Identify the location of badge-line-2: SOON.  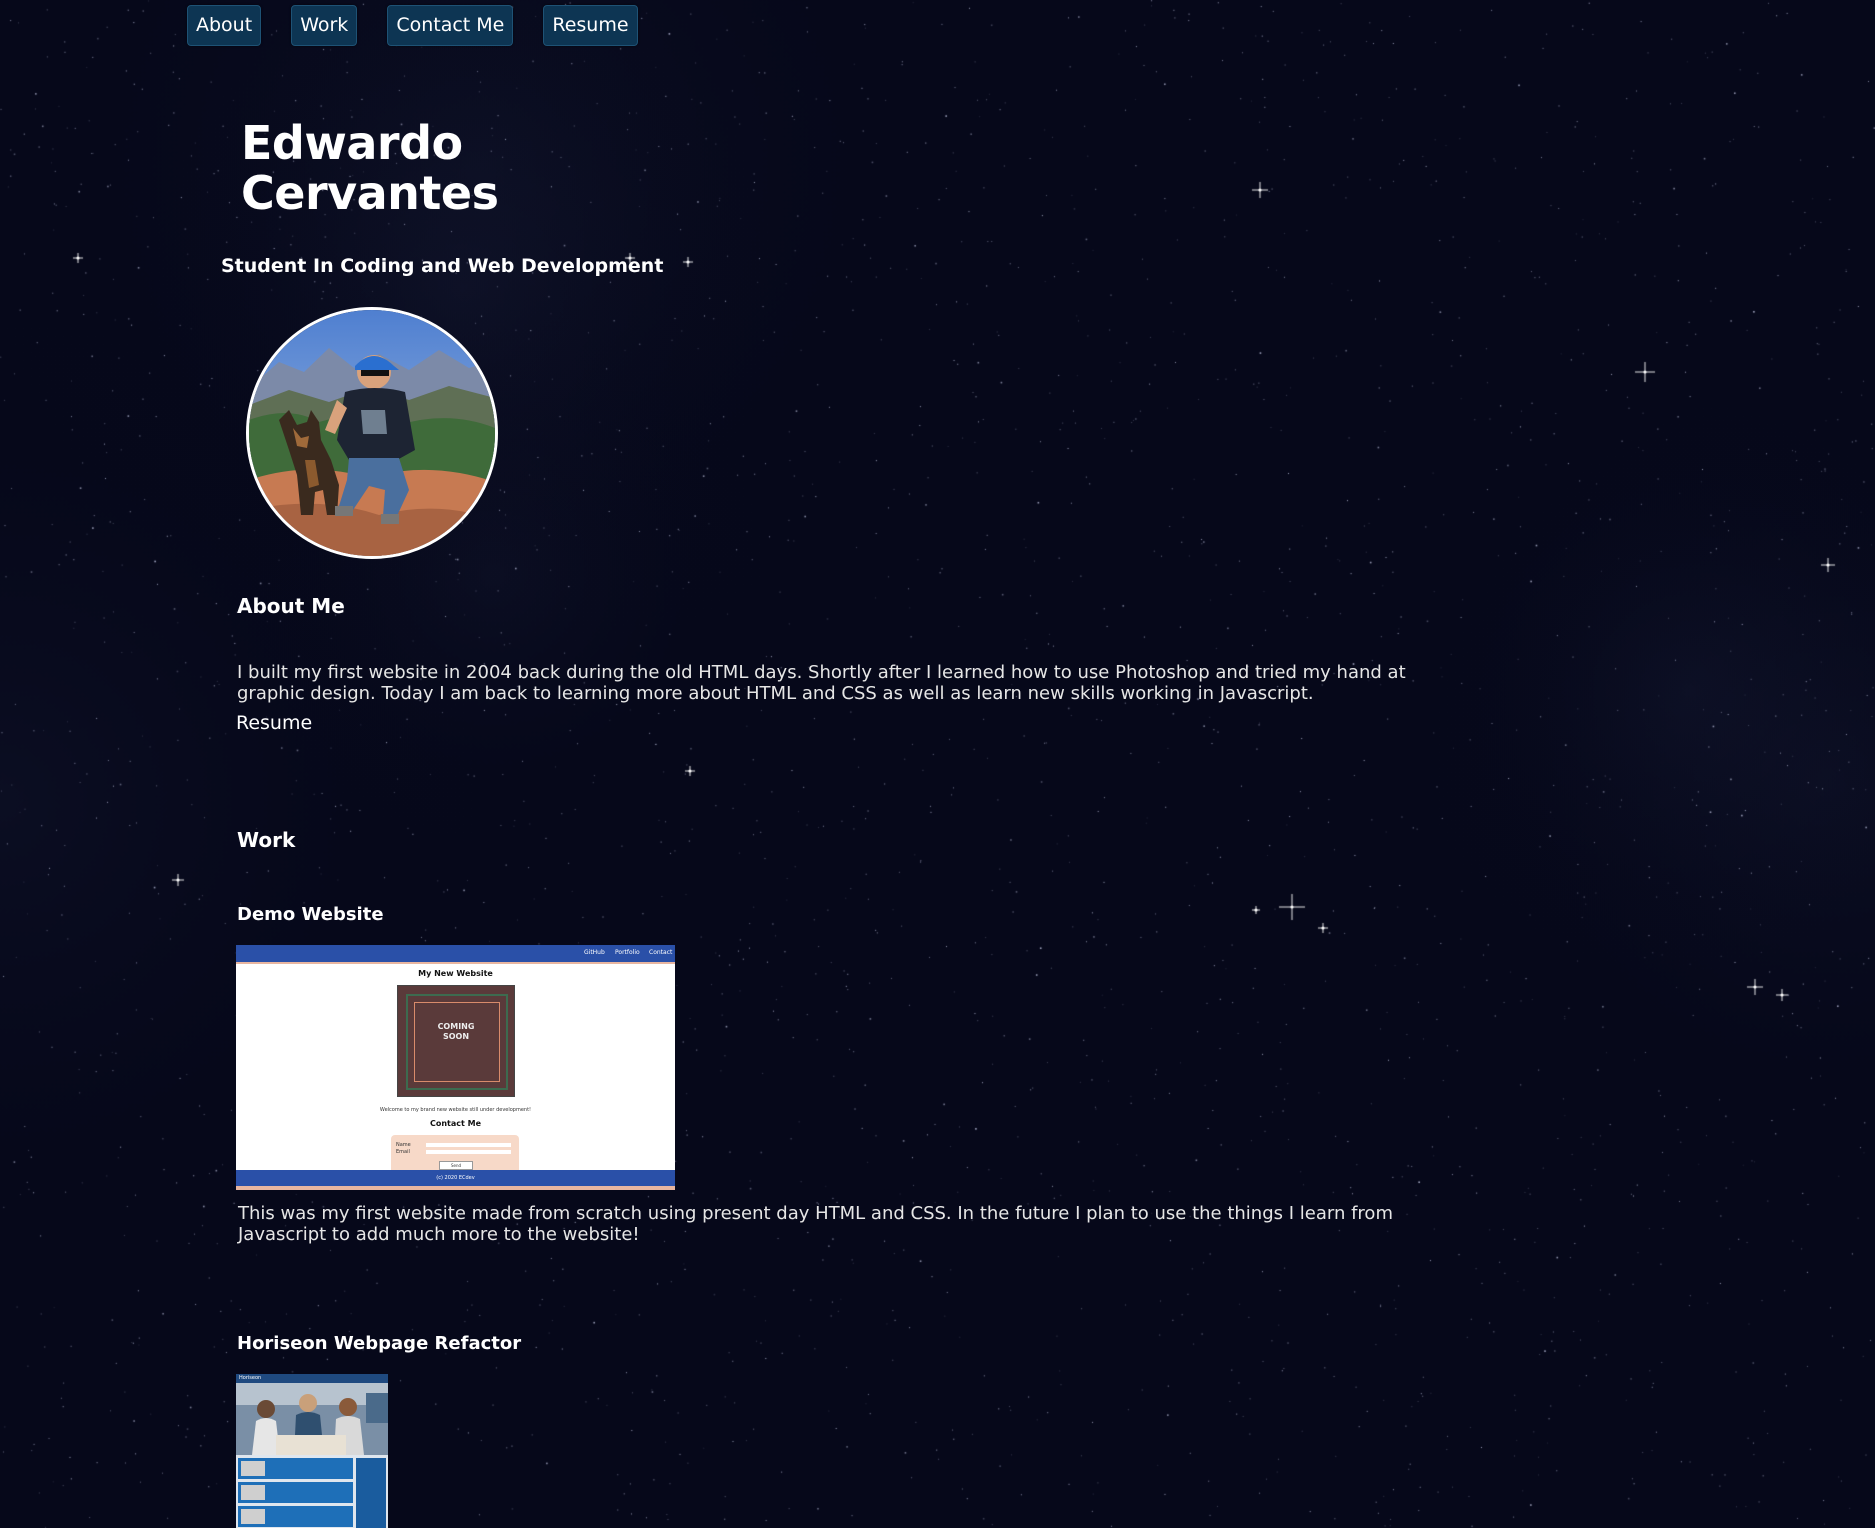
(456, 1036).